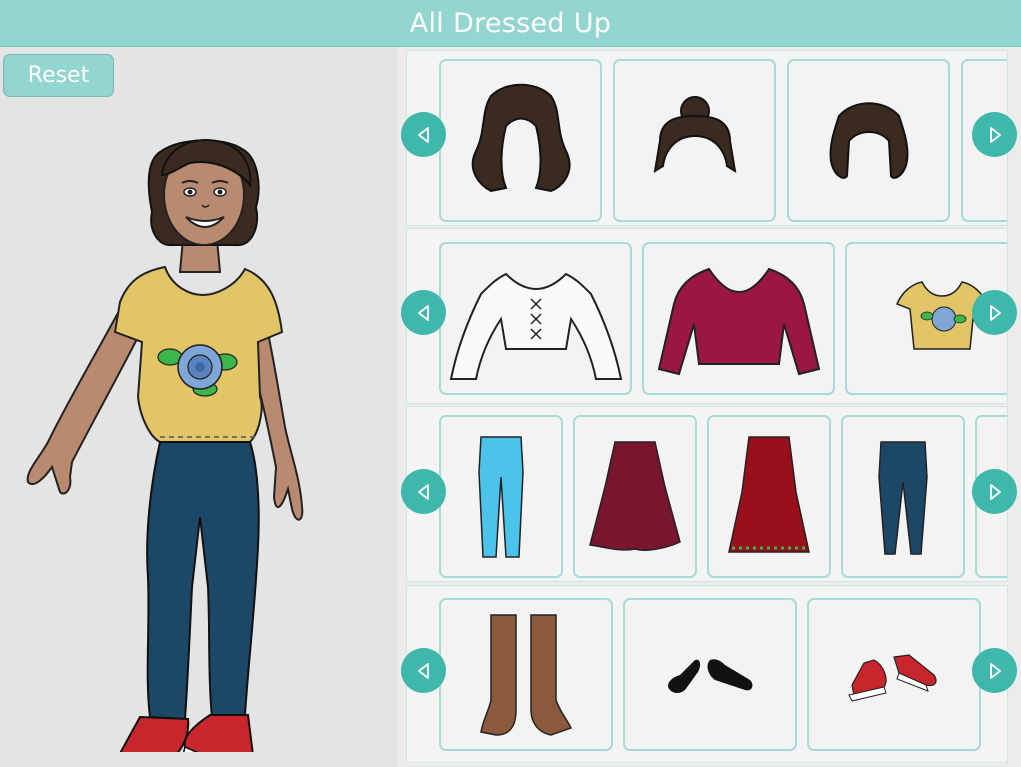 This screenshot has width=1021, height=767. I want to click on shoe-item-red-sneakers, so click(894, 674).